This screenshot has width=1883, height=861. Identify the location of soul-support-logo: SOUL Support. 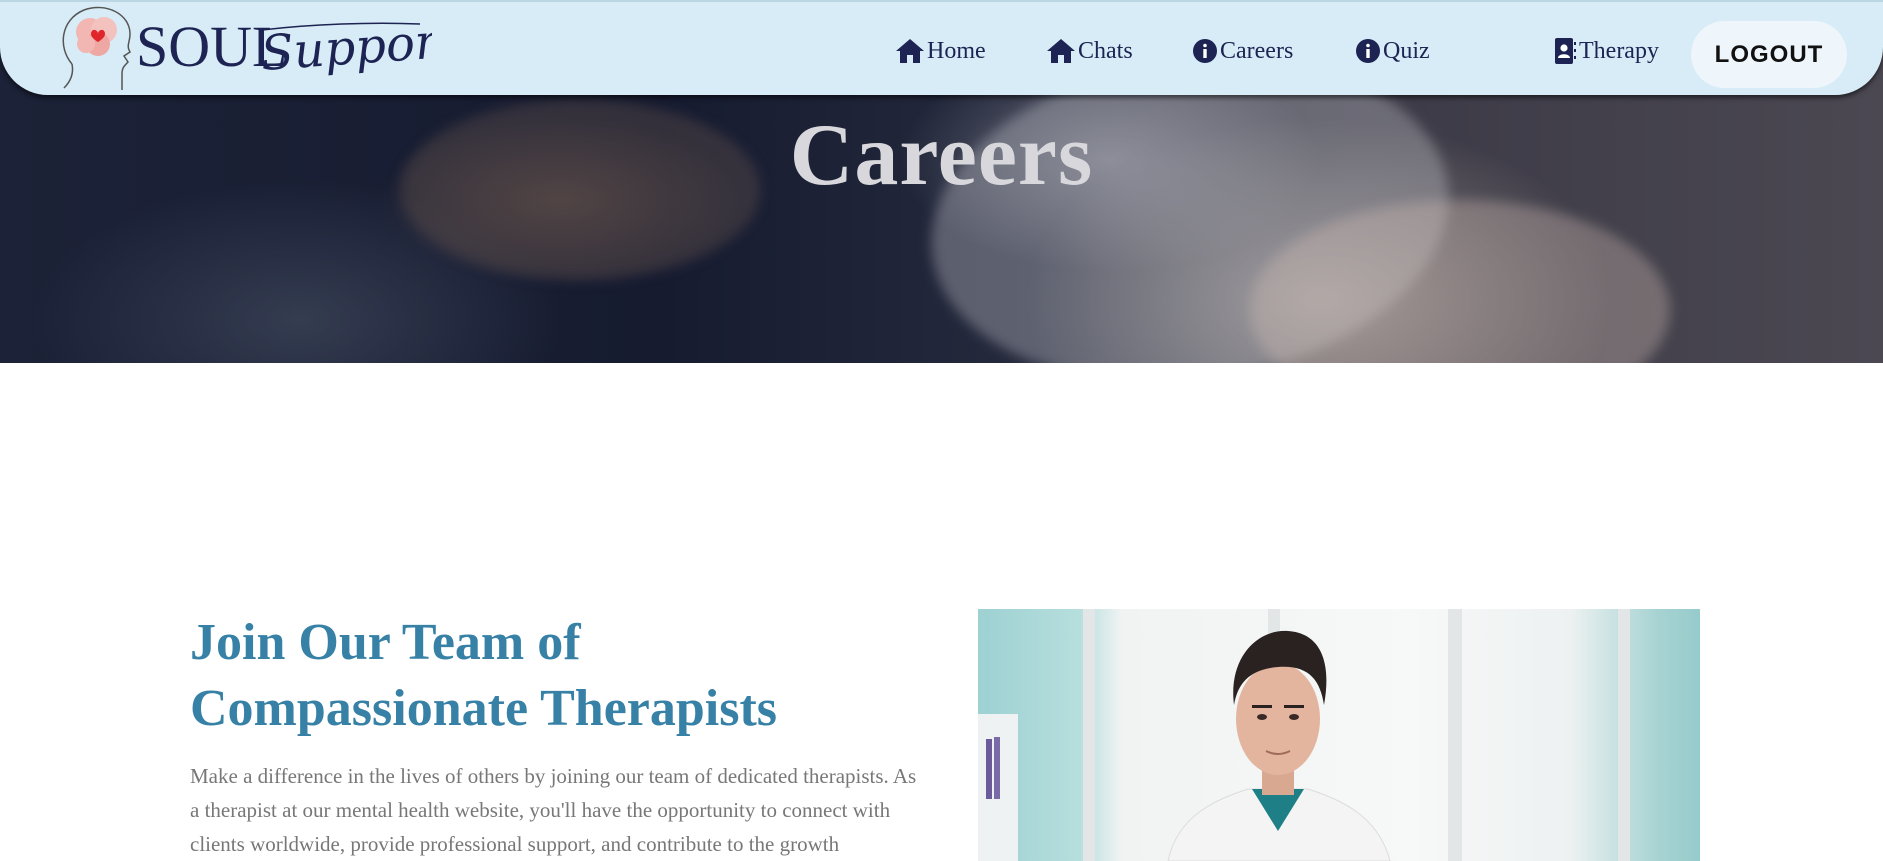
(255, 48).